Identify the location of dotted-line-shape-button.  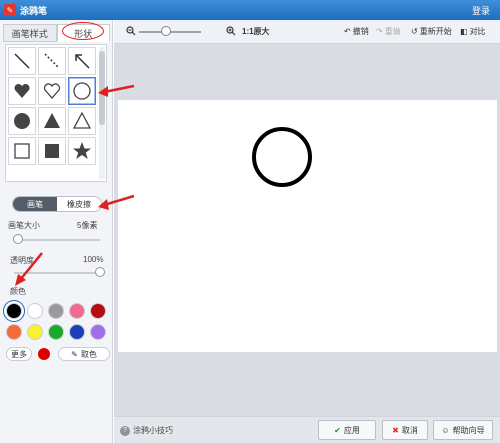
(52, 61).